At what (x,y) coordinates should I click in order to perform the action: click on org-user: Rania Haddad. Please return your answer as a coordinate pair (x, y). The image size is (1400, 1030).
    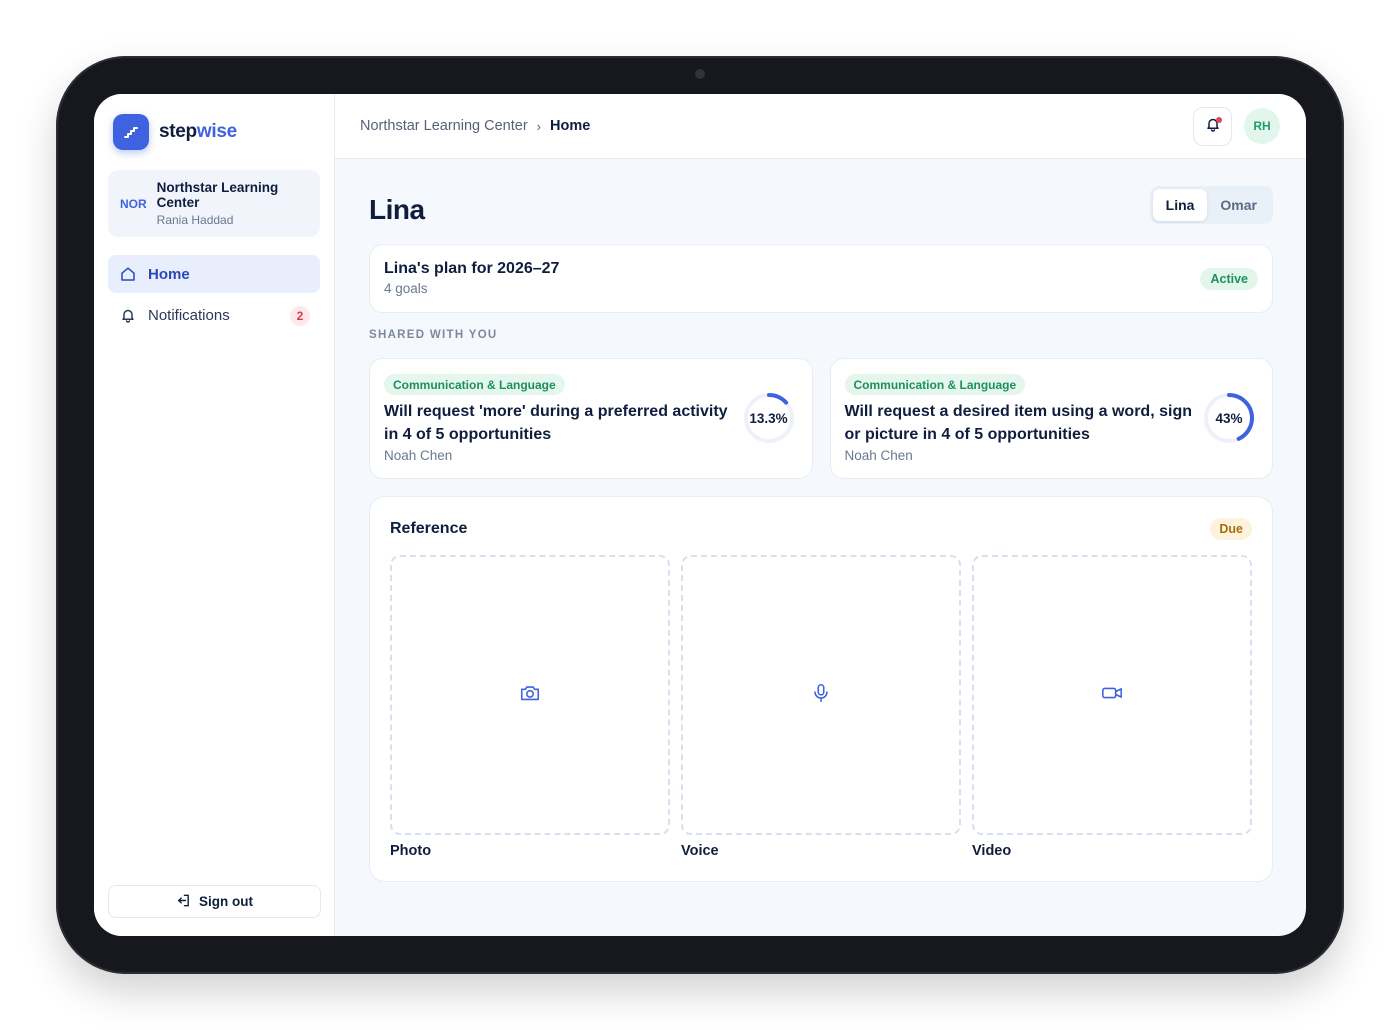
    Looking at the image, I should click on (195, 220).